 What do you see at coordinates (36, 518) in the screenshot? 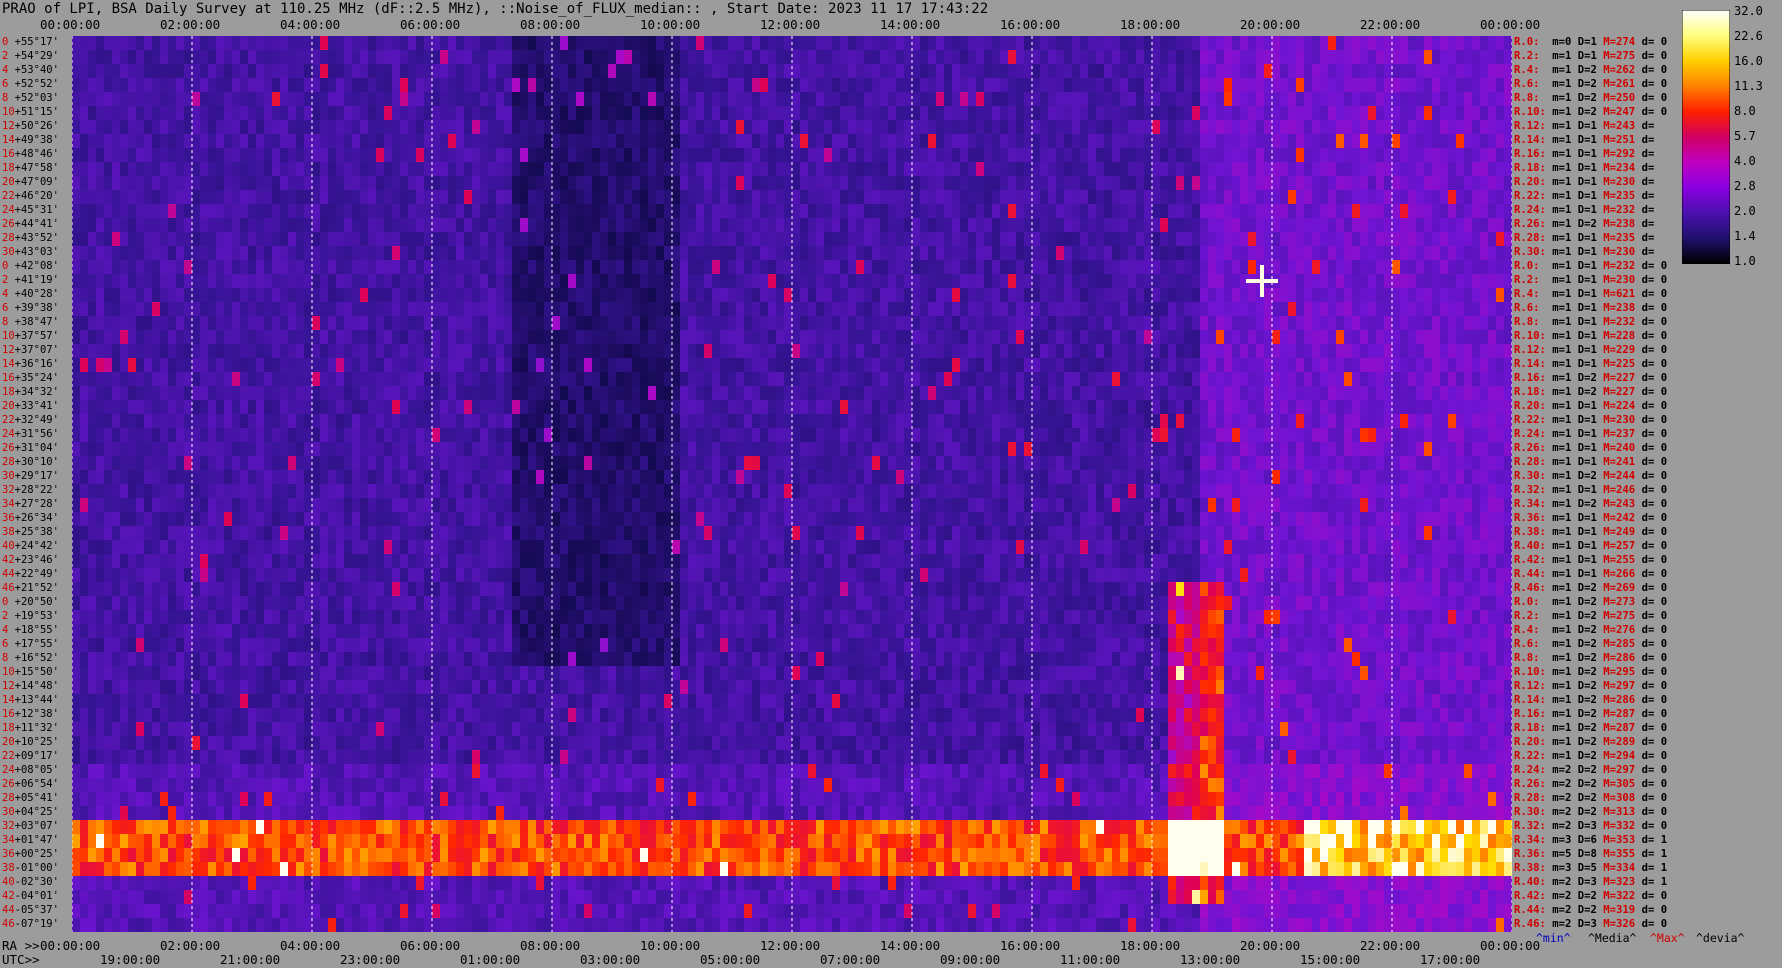
I see `dec-value: +26°34'` at bounding box center [36, 518].